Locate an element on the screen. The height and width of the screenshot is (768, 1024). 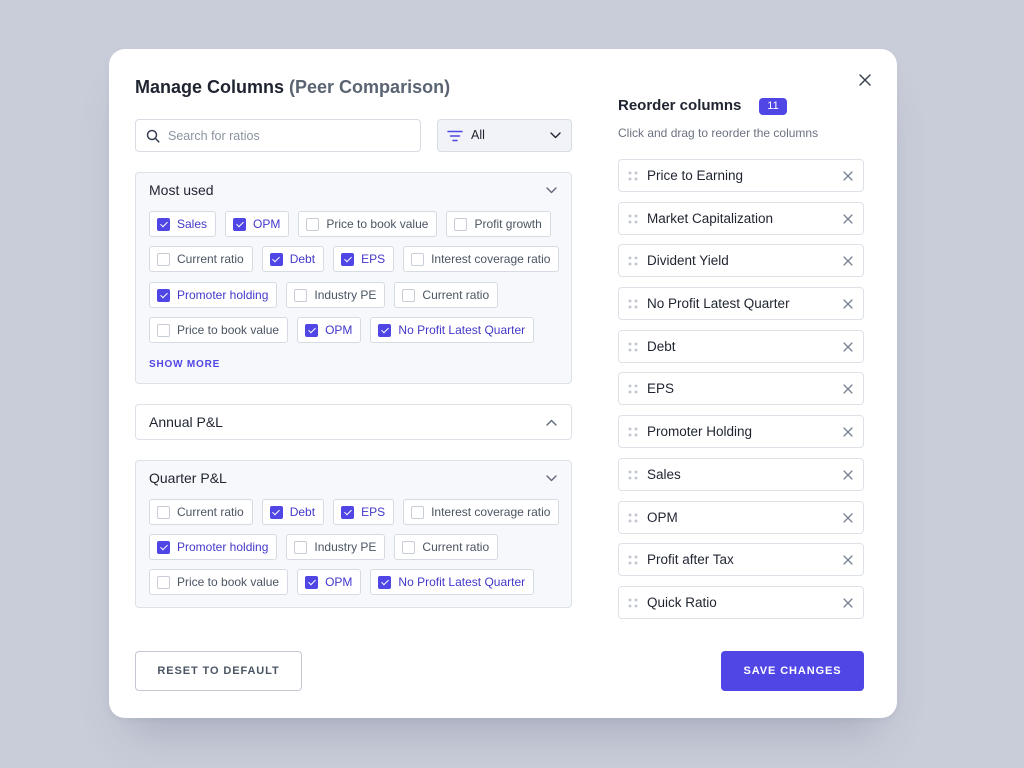
reorder-item-sales: Sales is located at coordinates (741, 474).